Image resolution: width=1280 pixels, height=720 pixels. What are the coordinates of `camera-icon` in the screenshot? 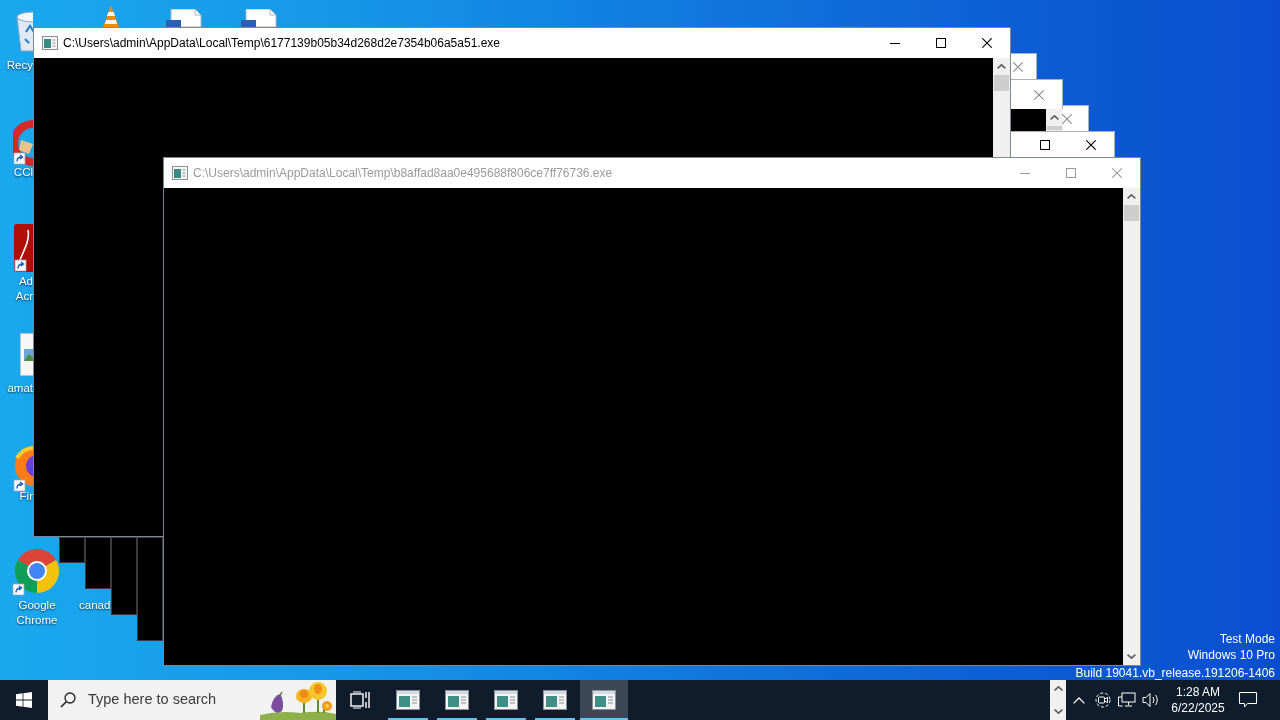 It's located at (1103, 700).